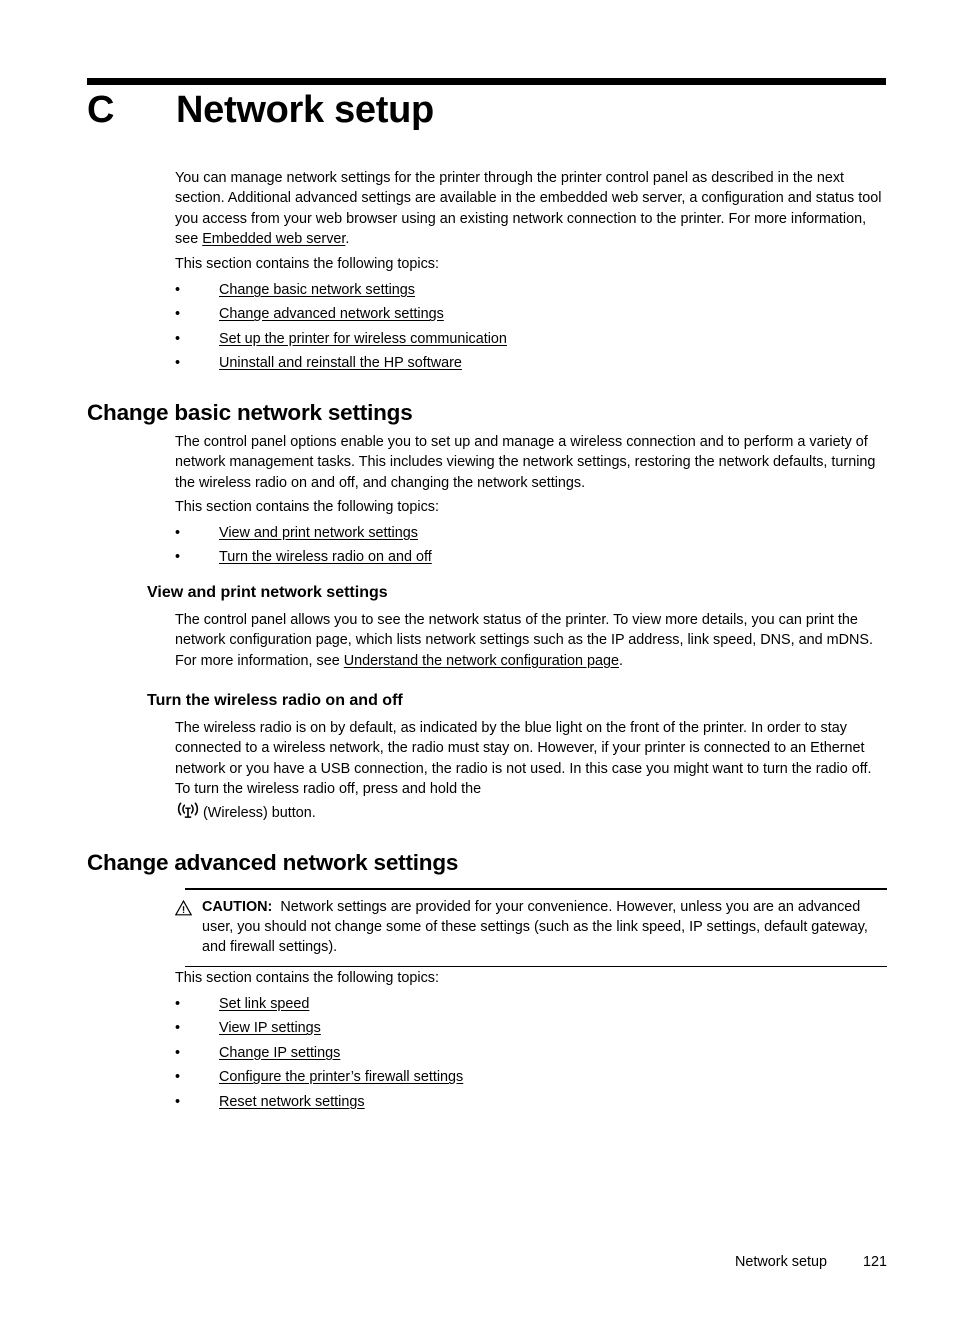  I want to click on heading-view-and-print-network-settings: View and print network settings, so click(267, 592).